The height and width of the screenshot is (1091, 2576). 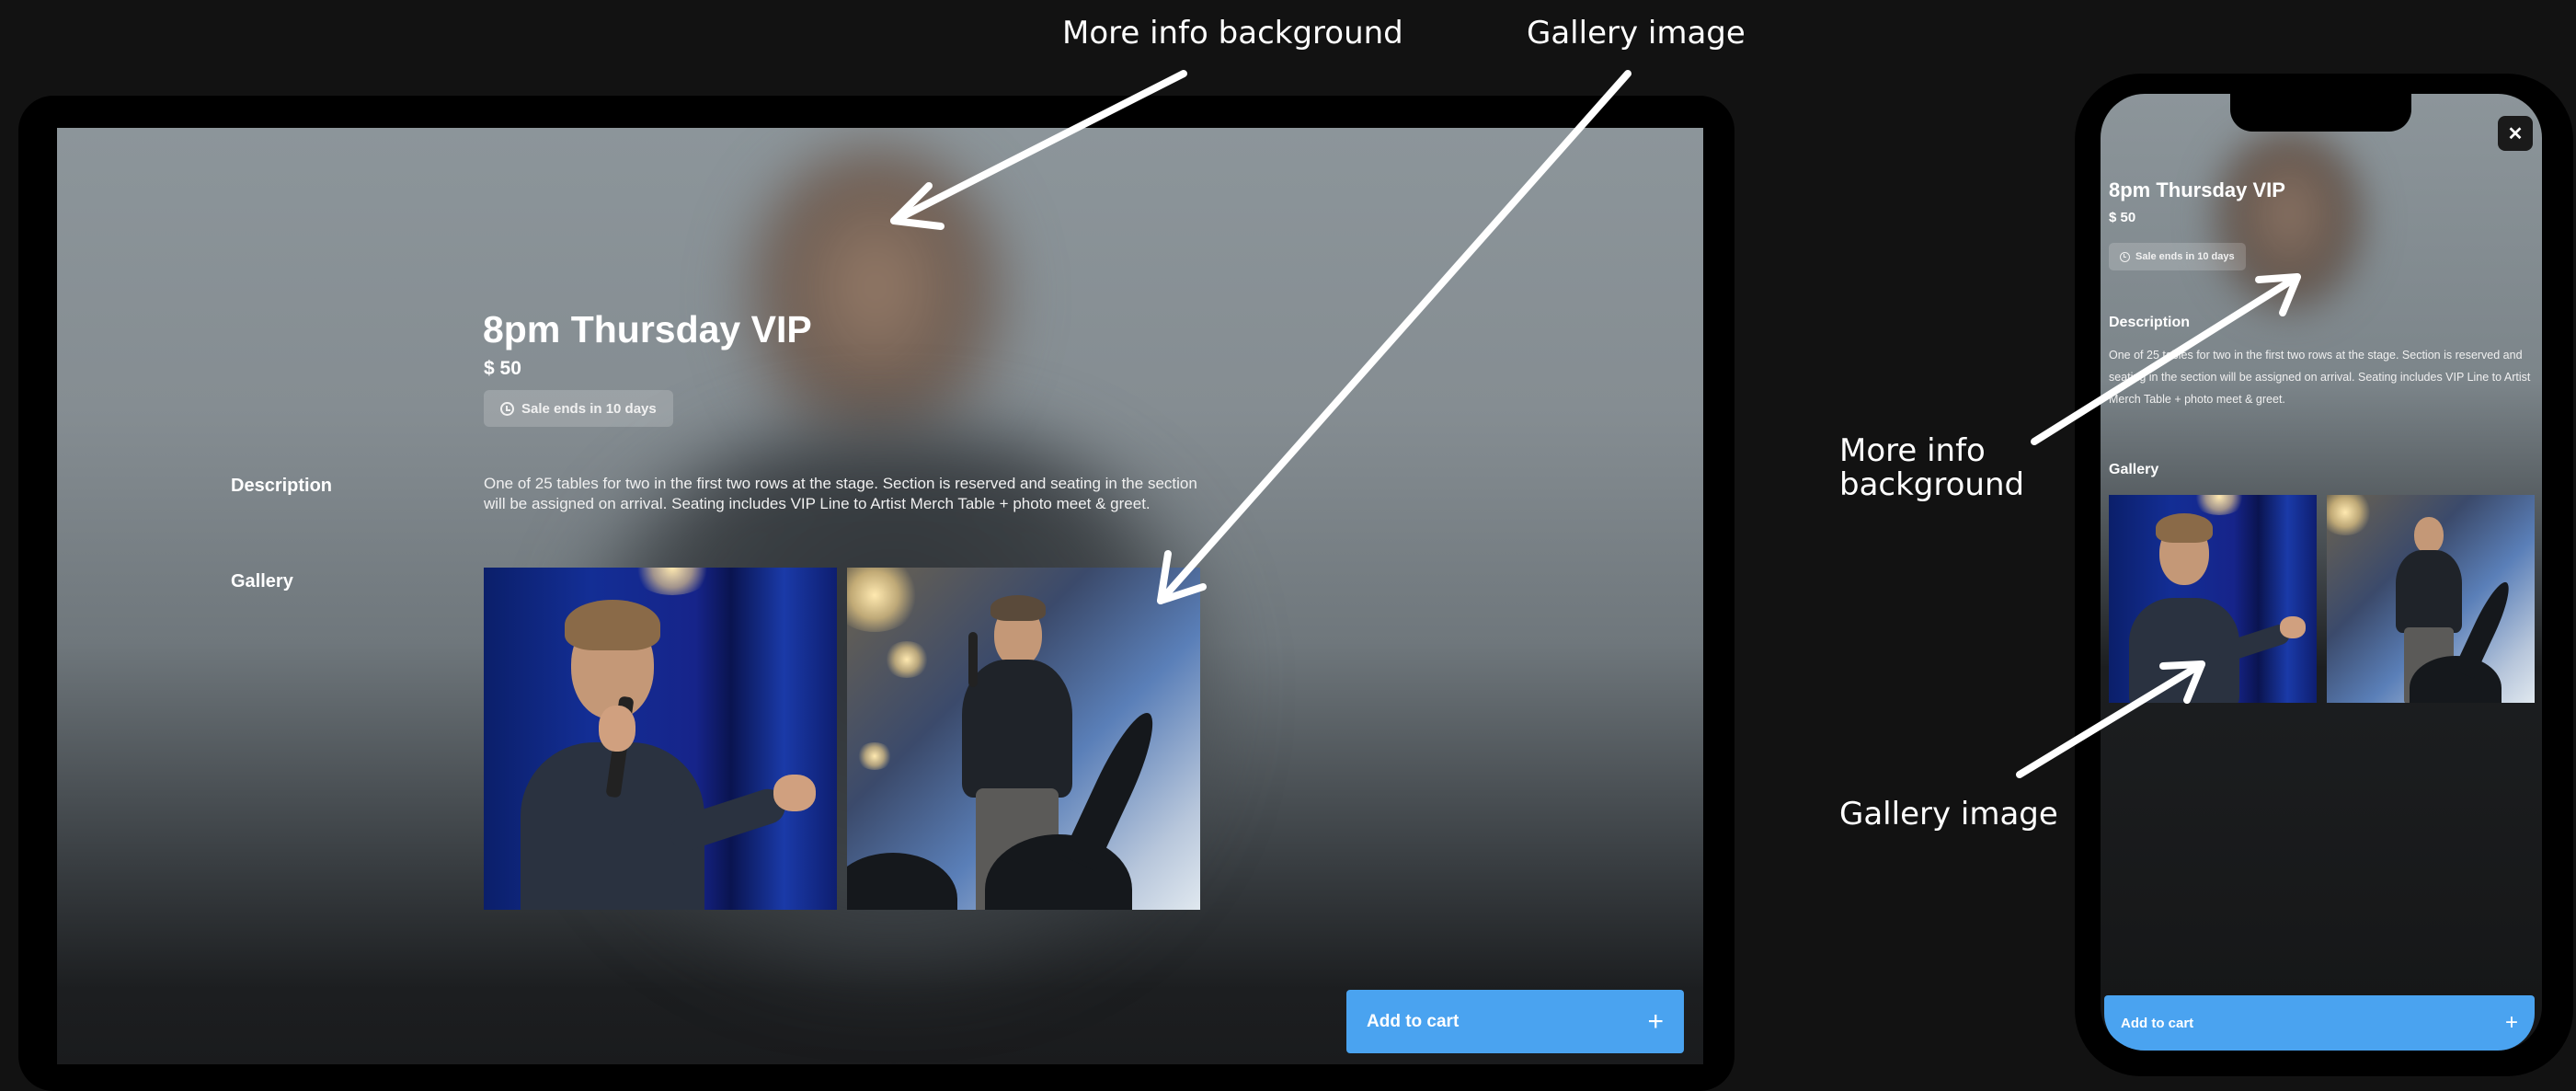 What do you see at coordinates (2122, 217) in the screenshot?
I see `phone-ticket-price: $ 50` at bounding box center [2122, 217].